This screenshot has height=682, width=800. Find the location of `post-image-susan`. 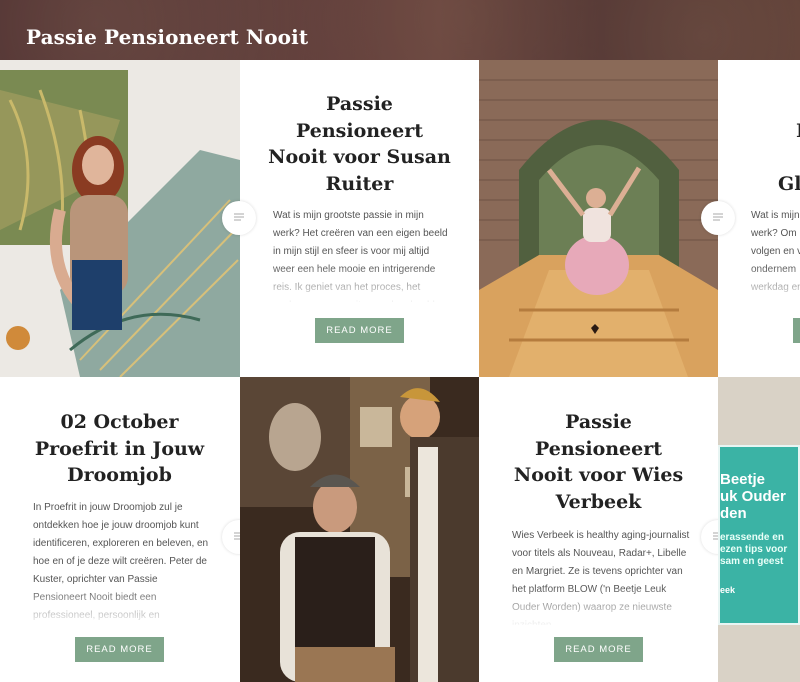

post-image-susan is located at coordinates (120, 218).